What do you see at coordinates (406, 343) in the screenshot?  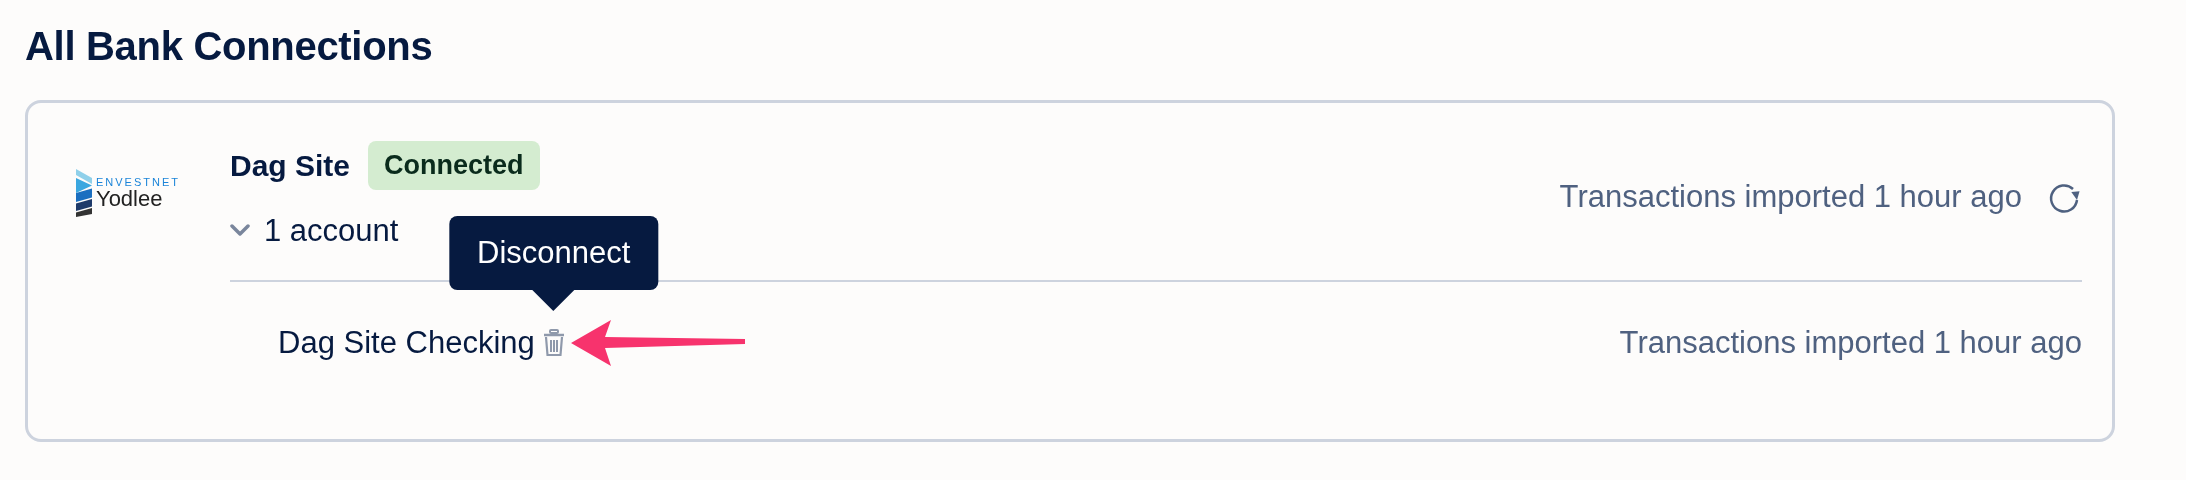 I see `account-name: Dag Site Checking` at bounding box center [406, 343].